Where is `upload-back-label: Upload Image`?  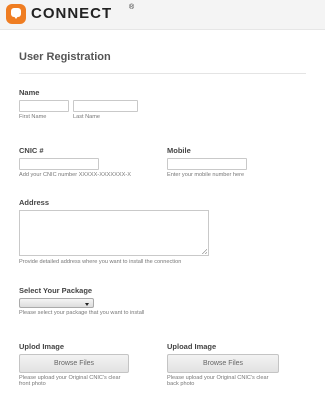 upload-back-label: Upload Image is located at coordinates (192, 346).